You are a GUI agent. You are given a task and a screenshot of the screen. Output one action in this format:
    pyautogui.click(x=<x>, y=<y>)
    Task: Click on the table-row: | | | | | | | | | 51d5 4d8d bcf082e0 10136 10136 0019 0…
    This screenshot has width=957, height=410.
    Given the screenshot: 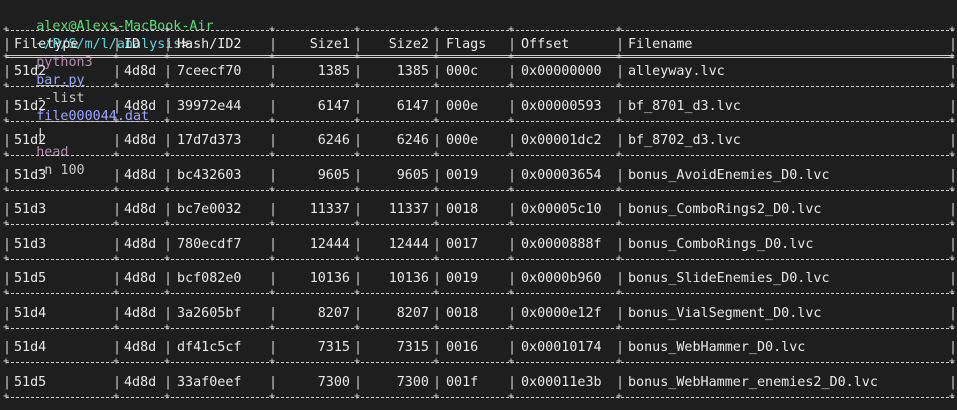 What is the action you would take?
    pyautogui.click(x=480, y=279)
    